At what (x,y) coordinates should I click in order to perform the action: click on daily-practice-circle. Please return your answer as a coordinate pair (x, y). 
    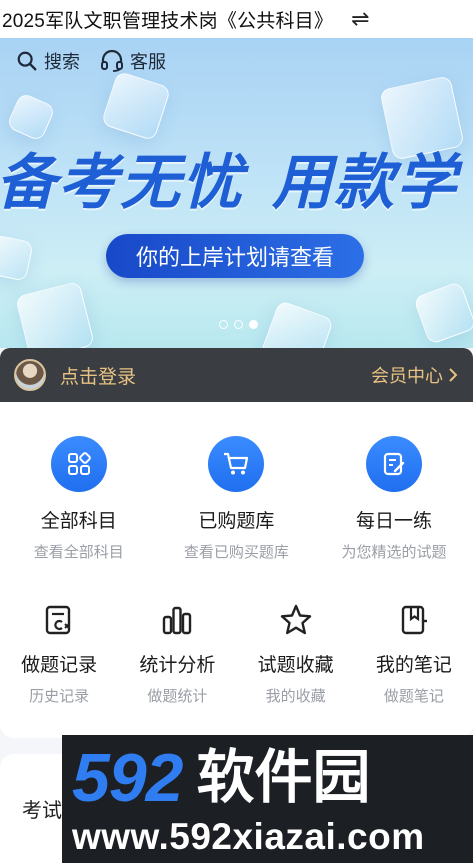
    Looking at the image, I should click on (393, 464).